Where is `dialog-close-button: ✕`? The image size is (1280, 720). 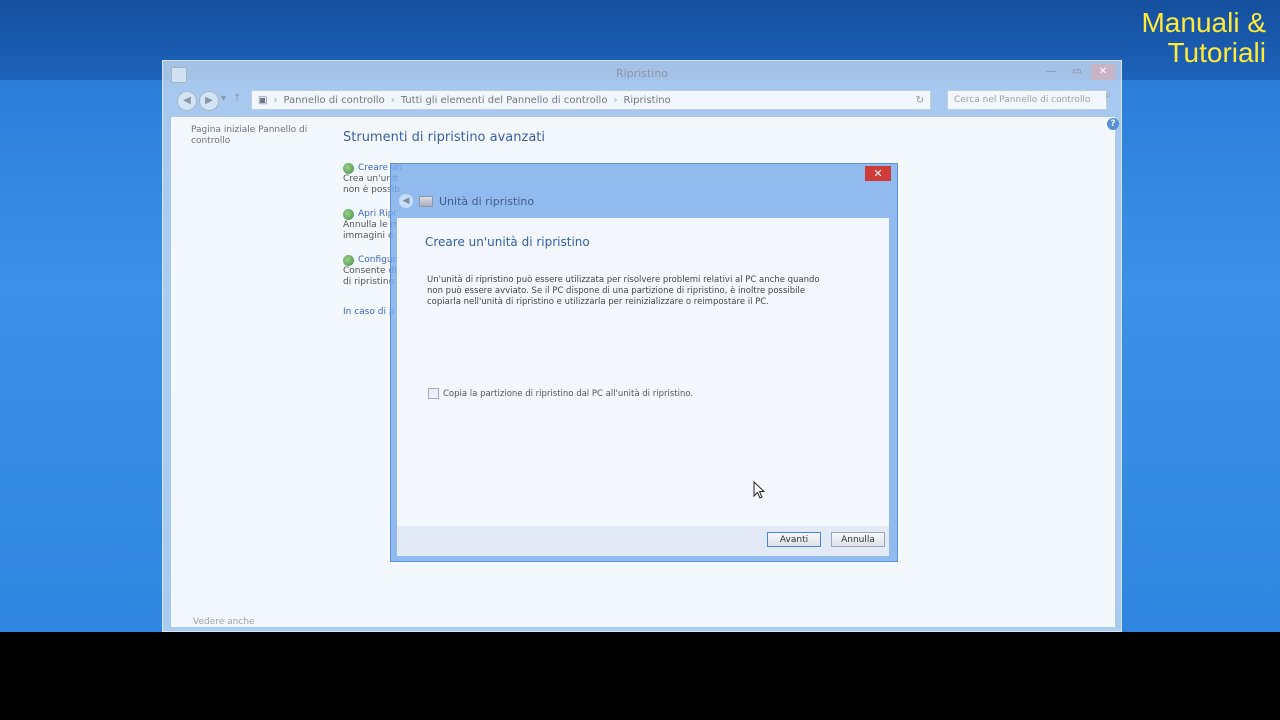
dialog-close-button: ✕ is located at coordinates (878, 173).